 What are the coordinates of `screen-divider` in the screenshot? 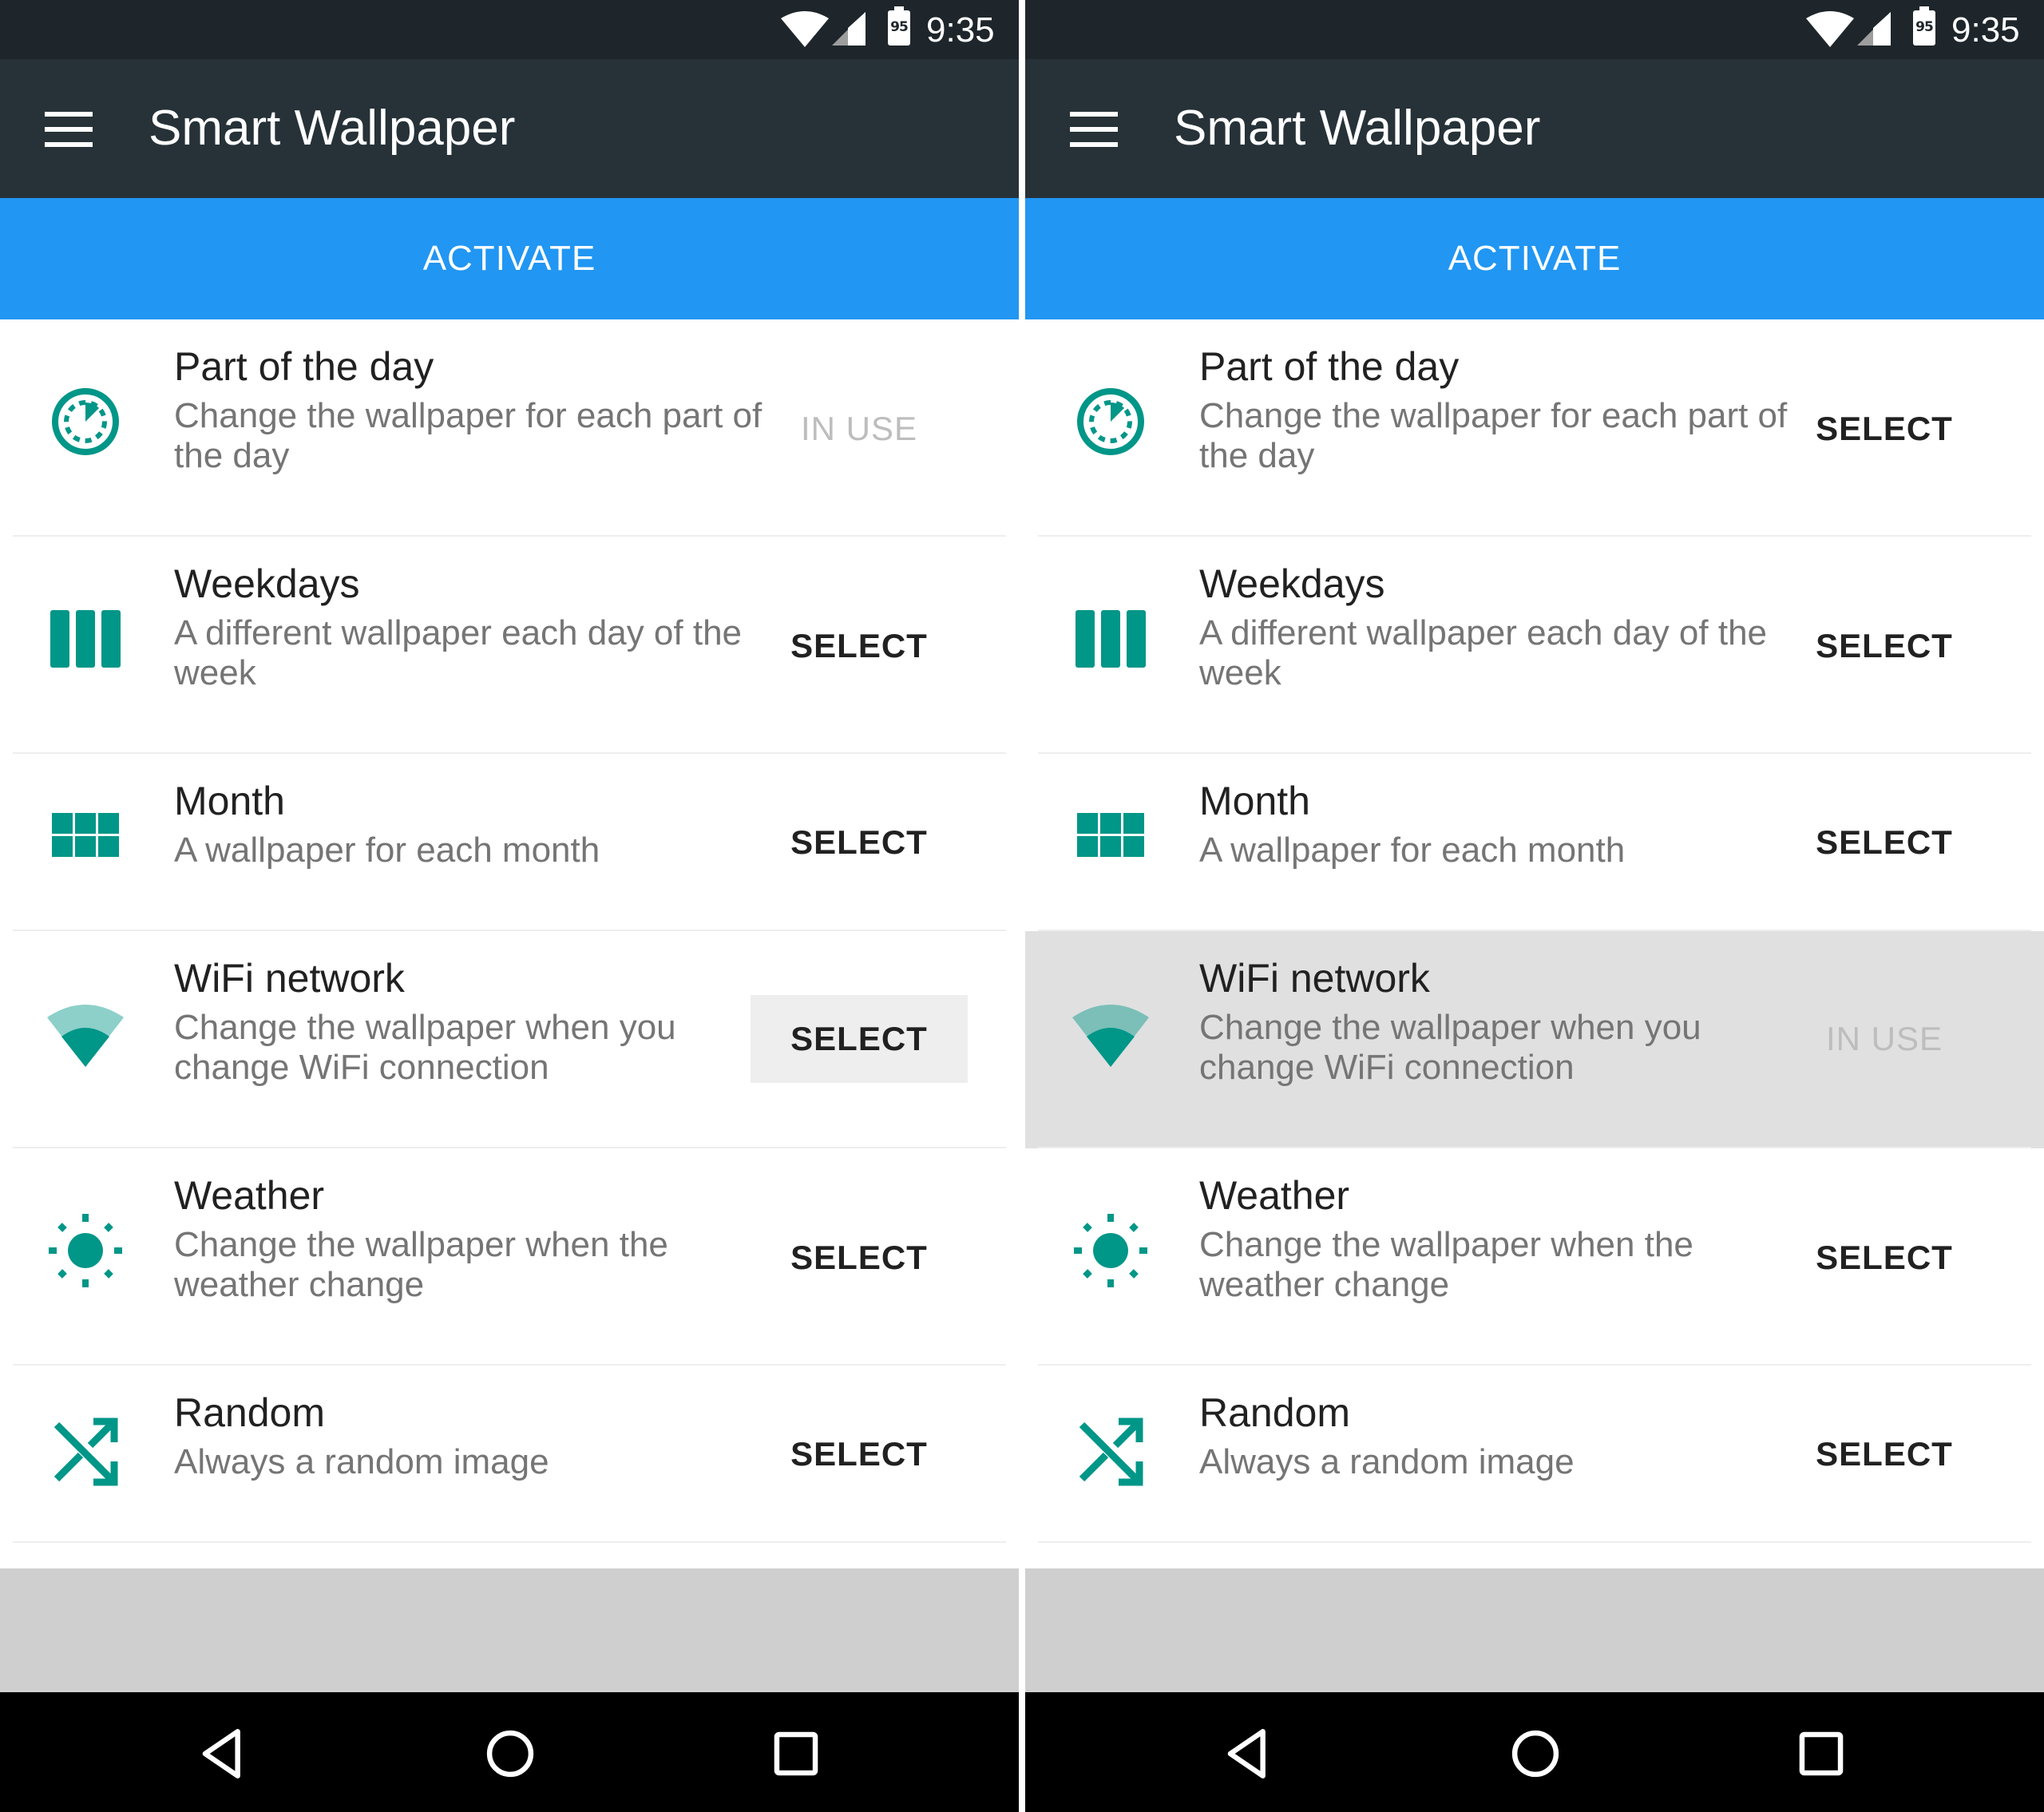 It's located at (1022, 906).